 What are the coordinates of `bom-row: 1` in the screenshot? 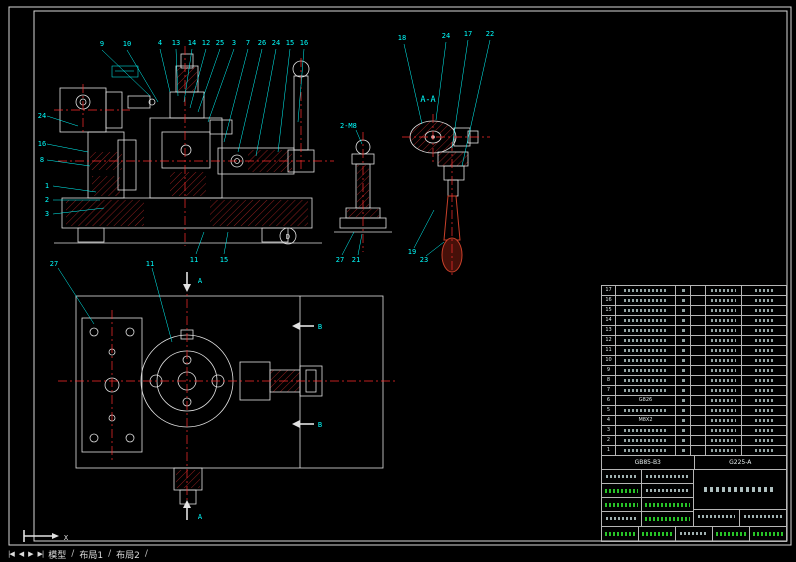 It's located at (694, 451).